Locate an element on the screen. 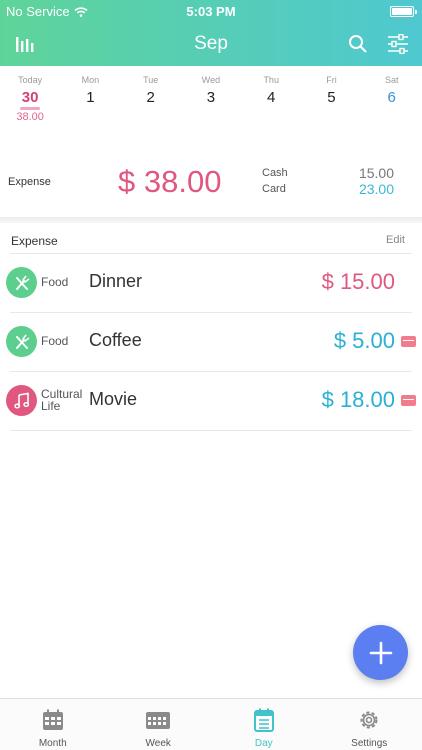  summary-label: Expense is located at coordinates (29, 182).